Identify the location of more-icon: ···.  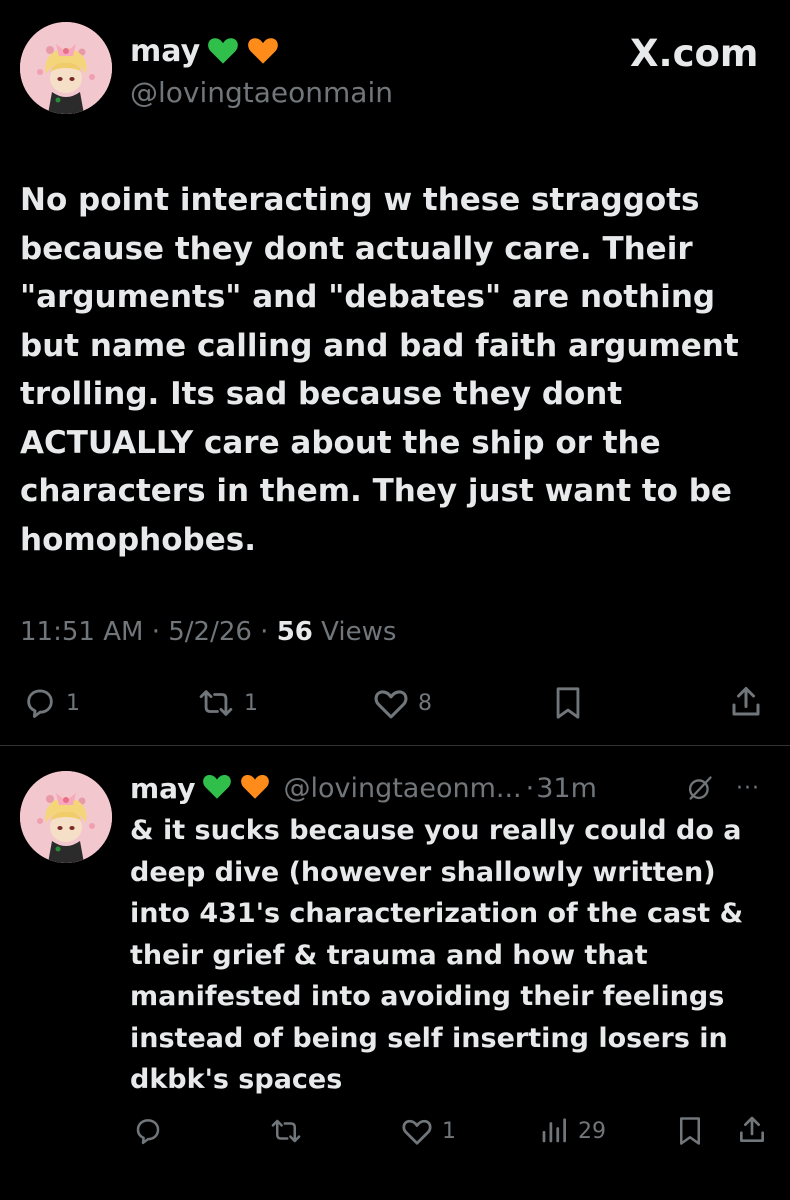
(748, 788).